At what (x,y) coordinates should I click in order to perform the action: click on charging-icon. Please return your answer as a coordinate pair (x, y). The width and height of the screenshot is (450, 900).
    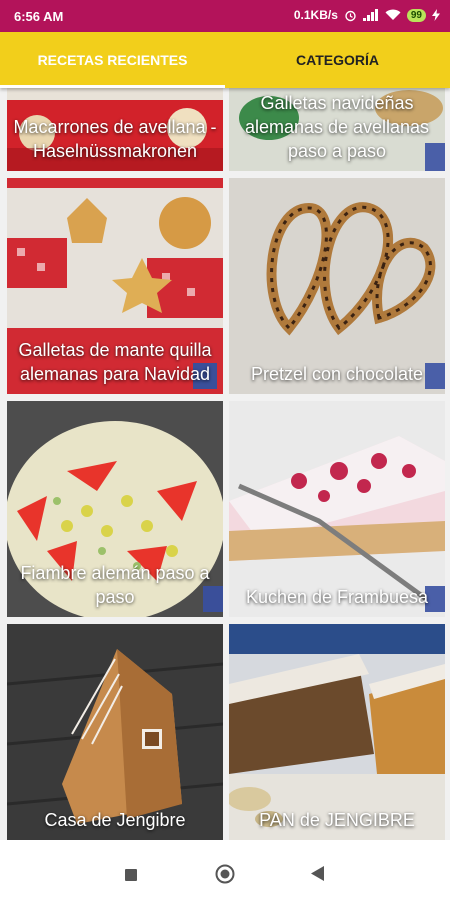
    Looking at the image, I should click on (436, 15).